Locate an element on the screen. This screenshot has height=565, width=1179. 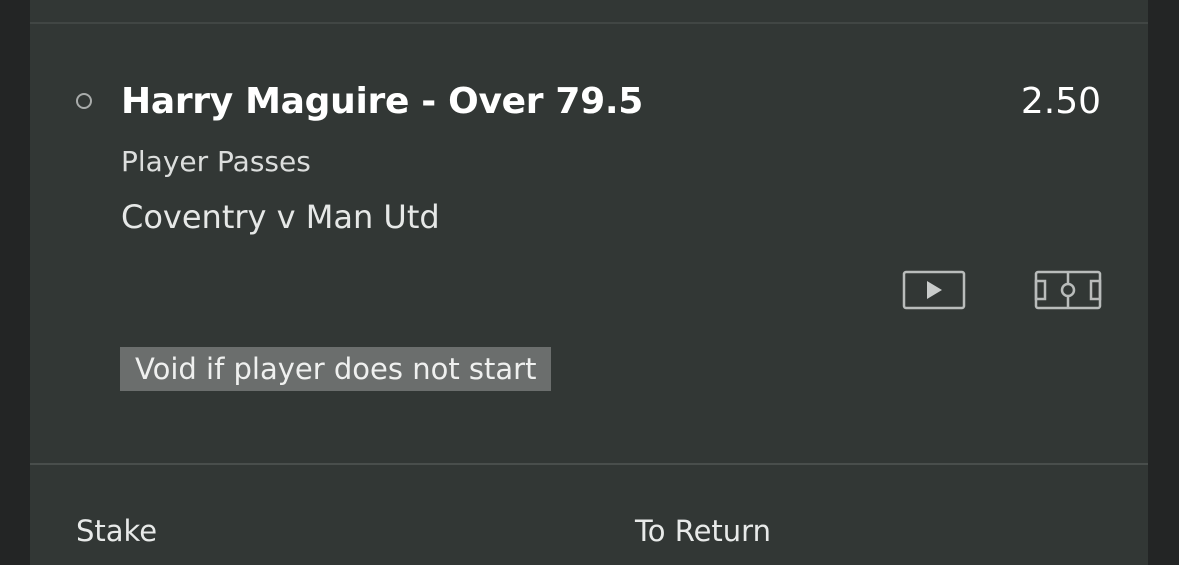
top-divider is located at coordinates (589, 23).